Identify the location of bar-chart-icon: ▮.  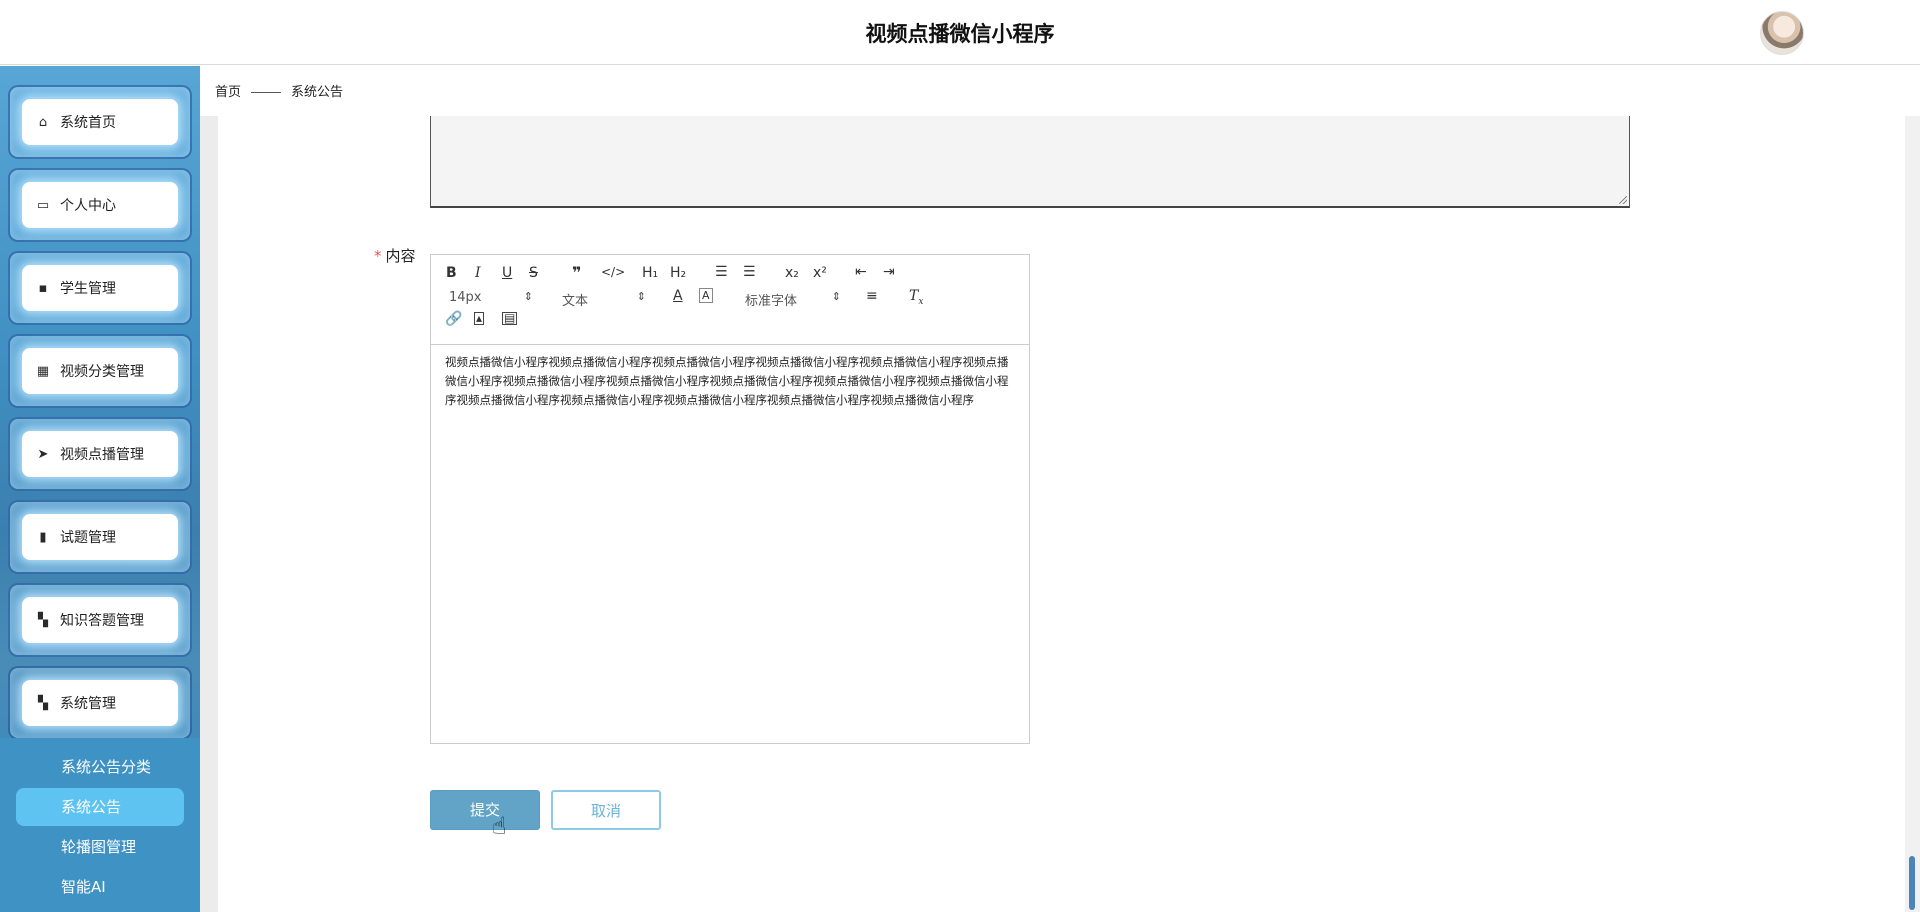
(43, 537).